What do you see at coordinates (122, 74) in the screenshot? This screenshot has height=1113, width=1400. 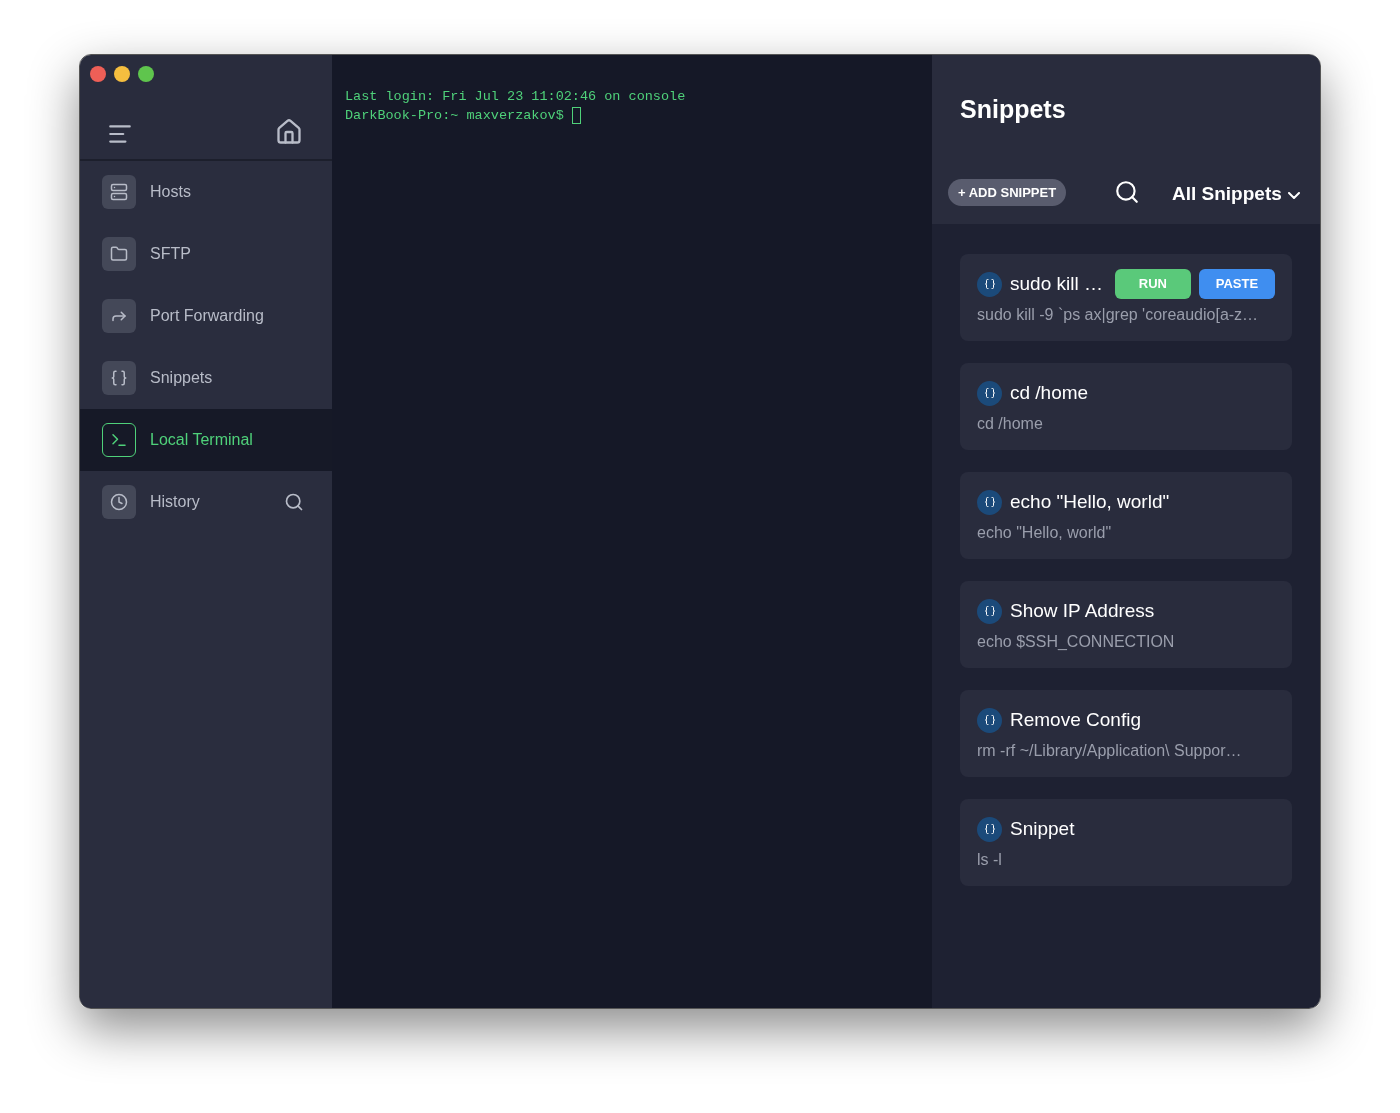 I see `minimize-button` at bounding box center [122, 74].